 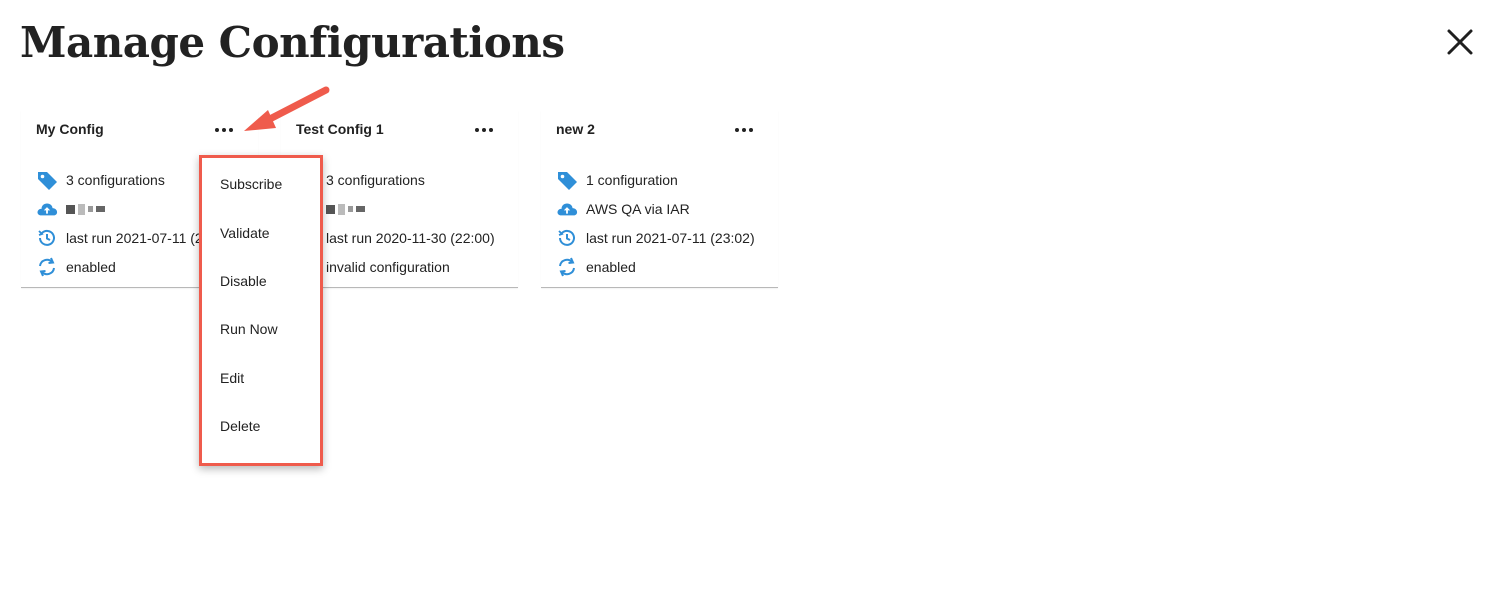 What do you see at coordinates (240, 426) in the screenshot?
I see `menu-item-delete: Delete` at bounding box center [240, 426].